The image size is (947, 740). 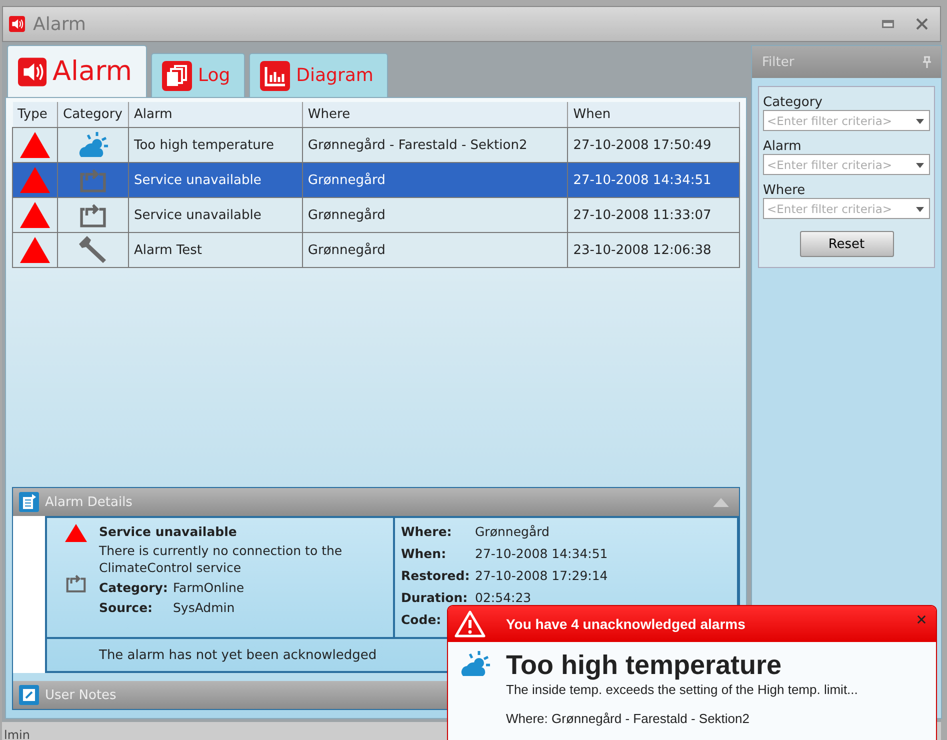 I want to click on bar-chart-icon, so click(x=275, y=75).